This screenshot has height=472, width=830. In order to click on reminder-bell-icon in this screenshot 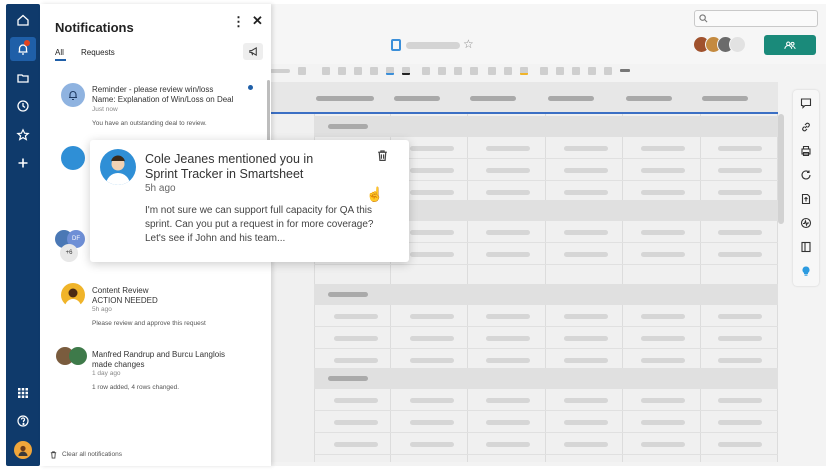, I will do `click(73, 95)`.